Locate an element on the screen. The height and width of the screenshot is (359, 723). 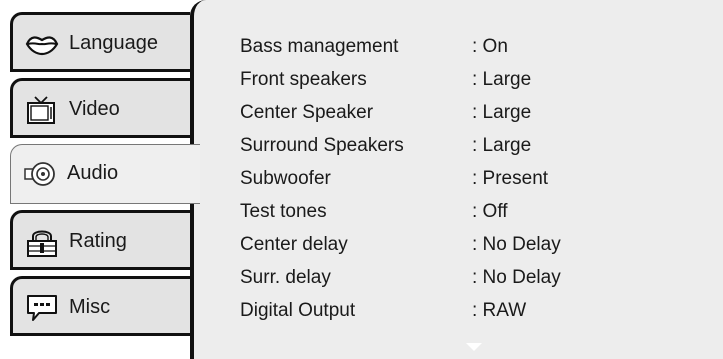
tab-rating: Rating is located at coordinates (100, 240).